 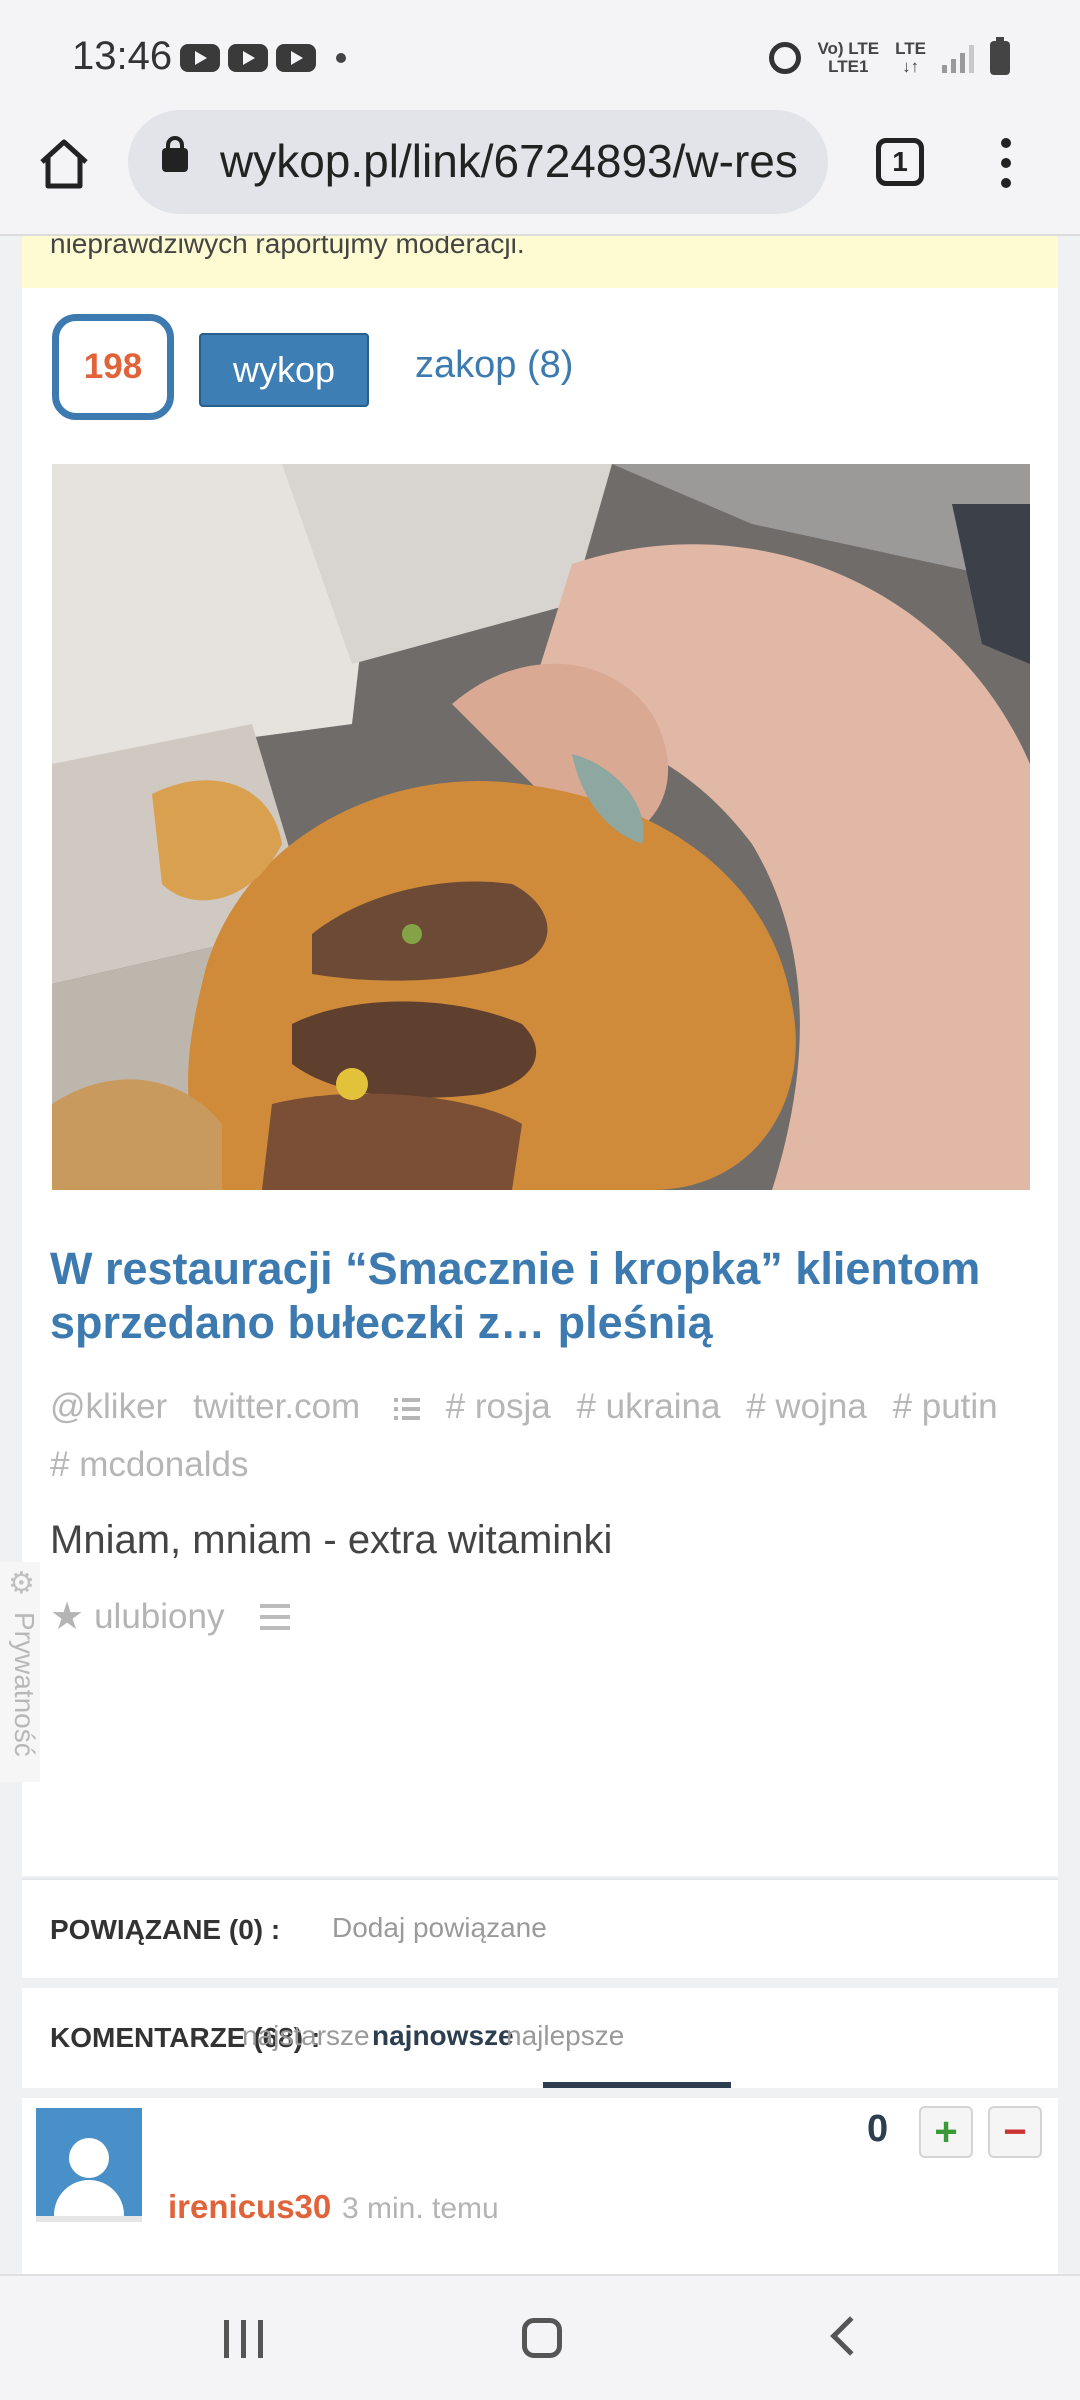 I want to click on link-actions: ★ ulubiony, so click(x=170, y=1616).